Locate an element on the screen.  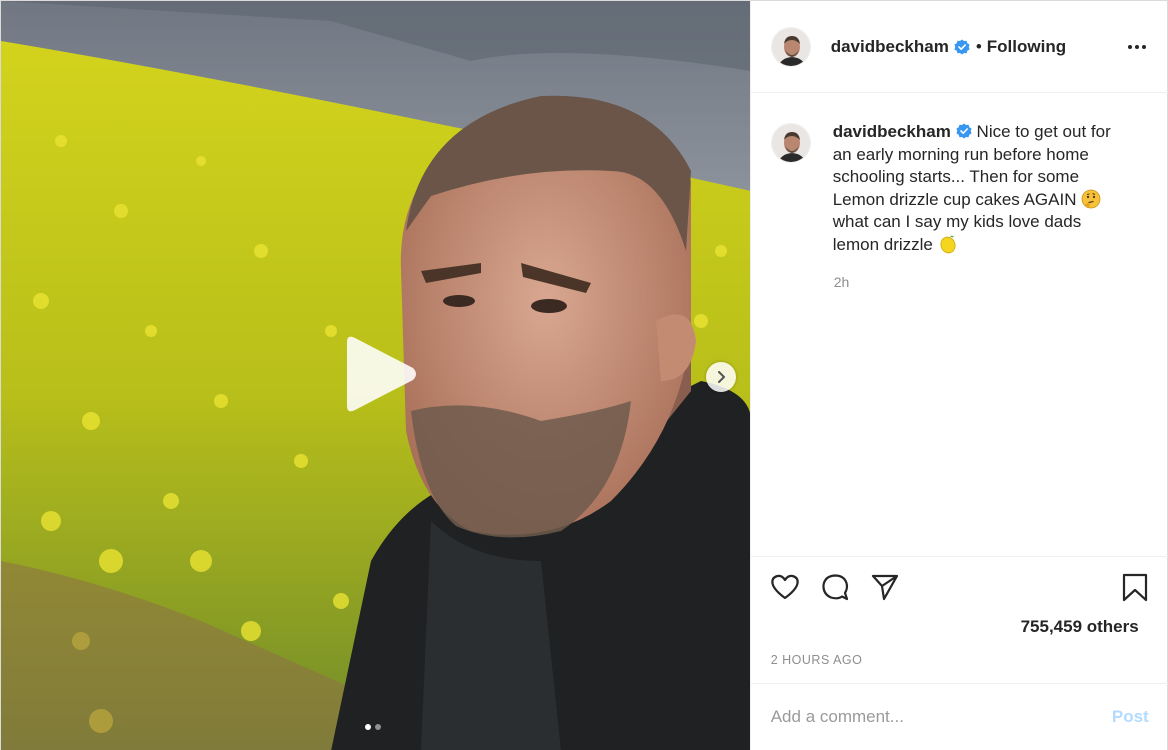
bookmark-icon is located at coordinates (1135, 587).